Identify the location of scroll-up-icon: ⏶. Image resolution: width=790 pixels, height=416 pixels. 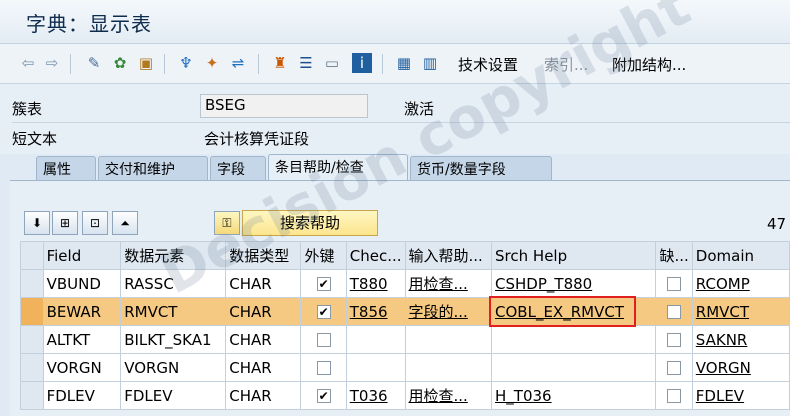
(125, 223).